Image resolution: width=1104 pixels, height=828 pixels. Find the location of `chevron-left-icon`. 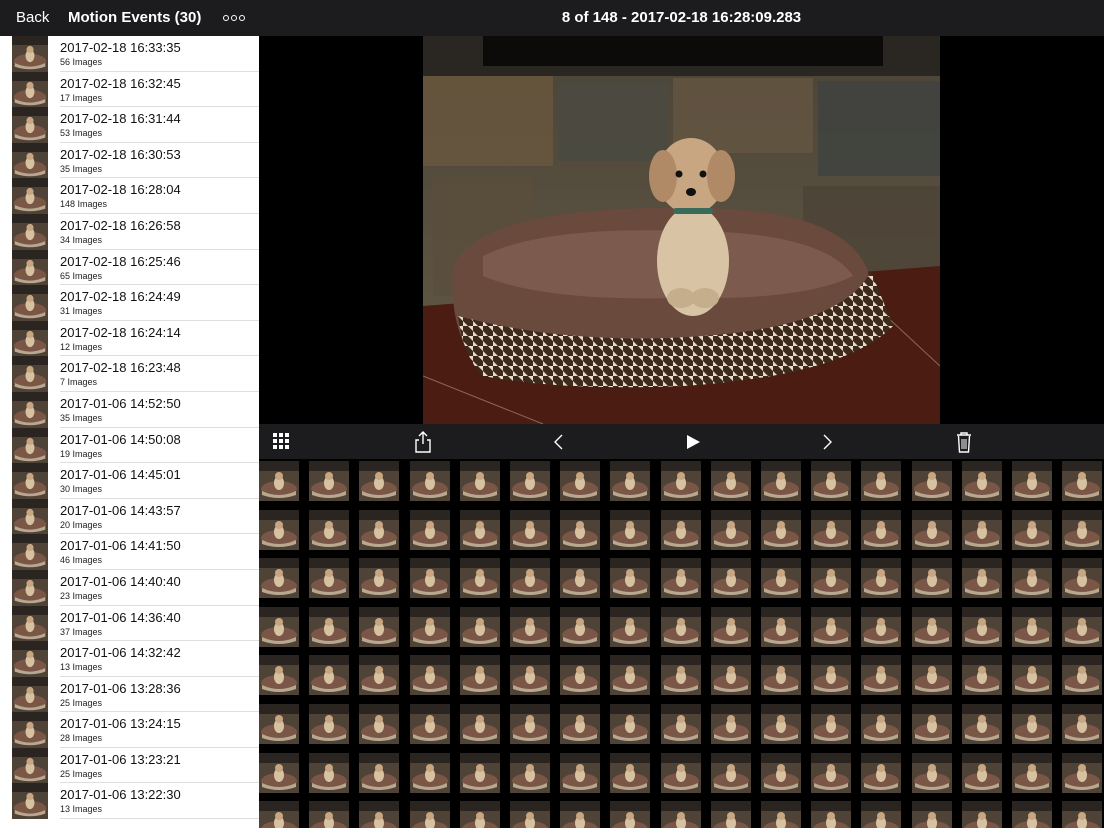

chevron-left-icon is located at coordinates (559, 442).